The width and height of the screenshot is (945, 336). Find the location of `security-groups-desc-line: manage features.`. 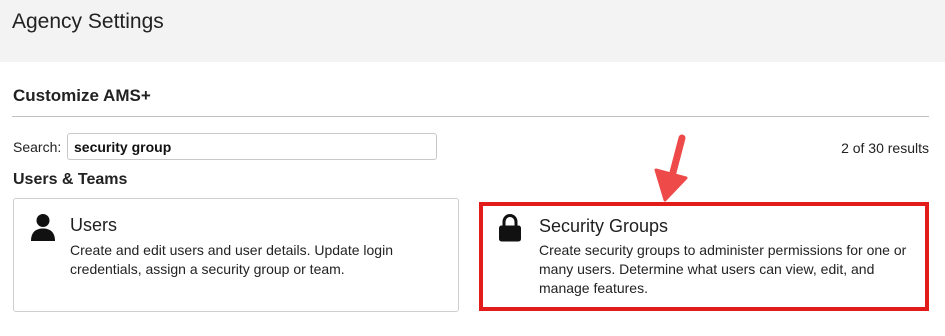

security-groups-desc-line: manage features. is located at coordinates (593, 288).